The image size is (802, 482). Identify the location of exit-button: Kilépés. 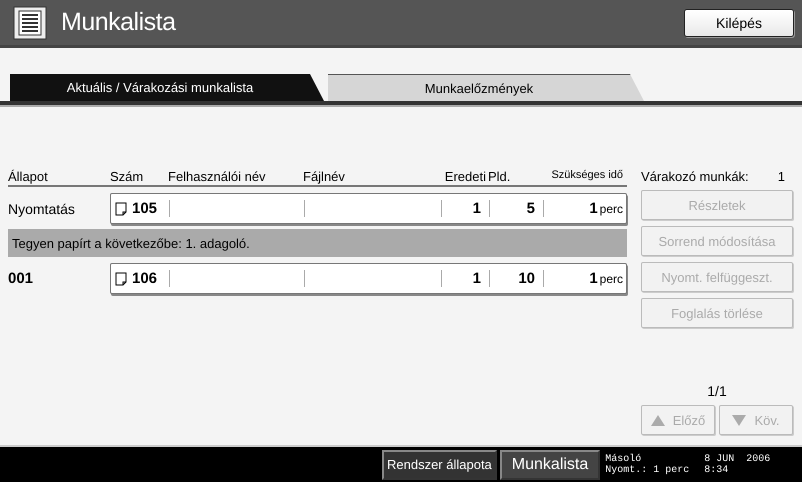
(739, 22).